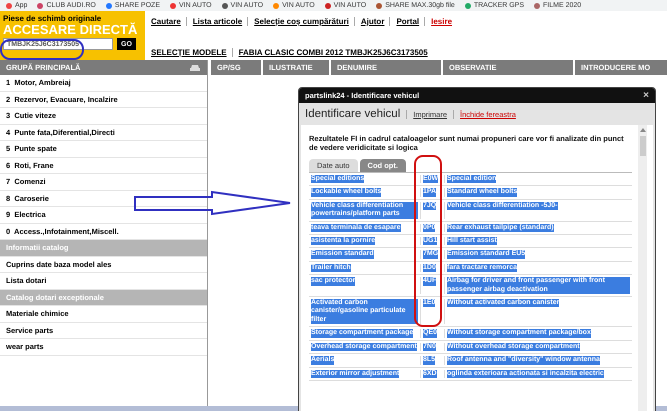 This screenshot has height=411, width=667. Describe the element at coordinates (642, 268) in the screenshot. I see `scrollbar` at that location.